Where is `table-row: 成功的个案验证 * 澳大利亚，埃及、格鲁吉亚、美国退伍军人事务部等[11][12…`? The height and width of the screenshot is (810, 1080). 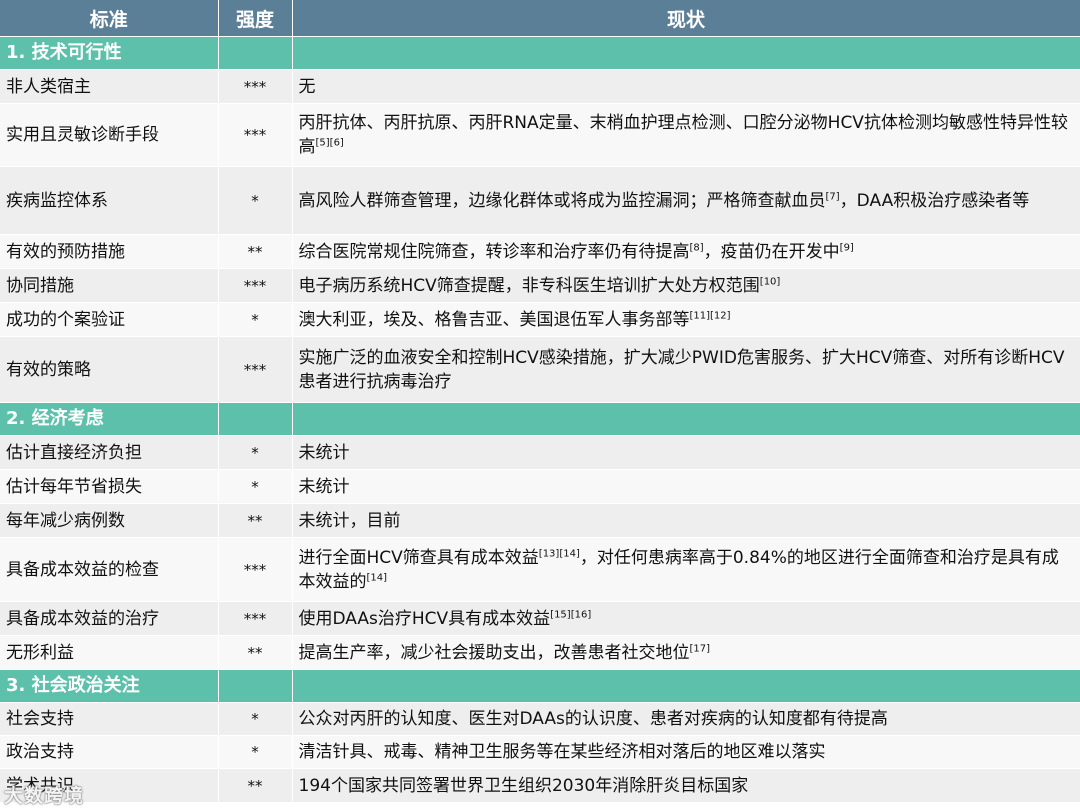
table-row: 成功的个案验证 * 澳大利亚，埃及、格鲁吉亚、美国退伍军人事务部等[11][12… is located at coordinates (540, 319).